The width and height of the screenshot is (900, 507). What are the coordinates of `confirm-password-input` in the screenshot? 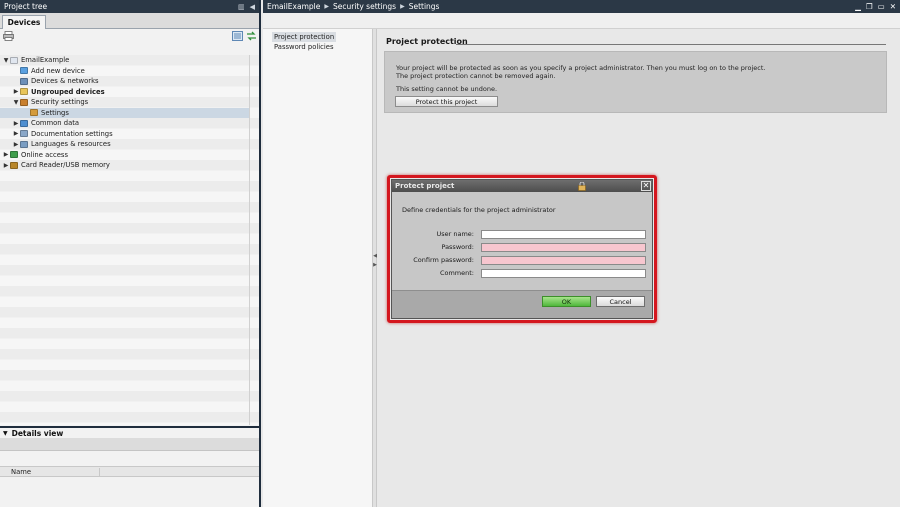 It's located at (563, 260).